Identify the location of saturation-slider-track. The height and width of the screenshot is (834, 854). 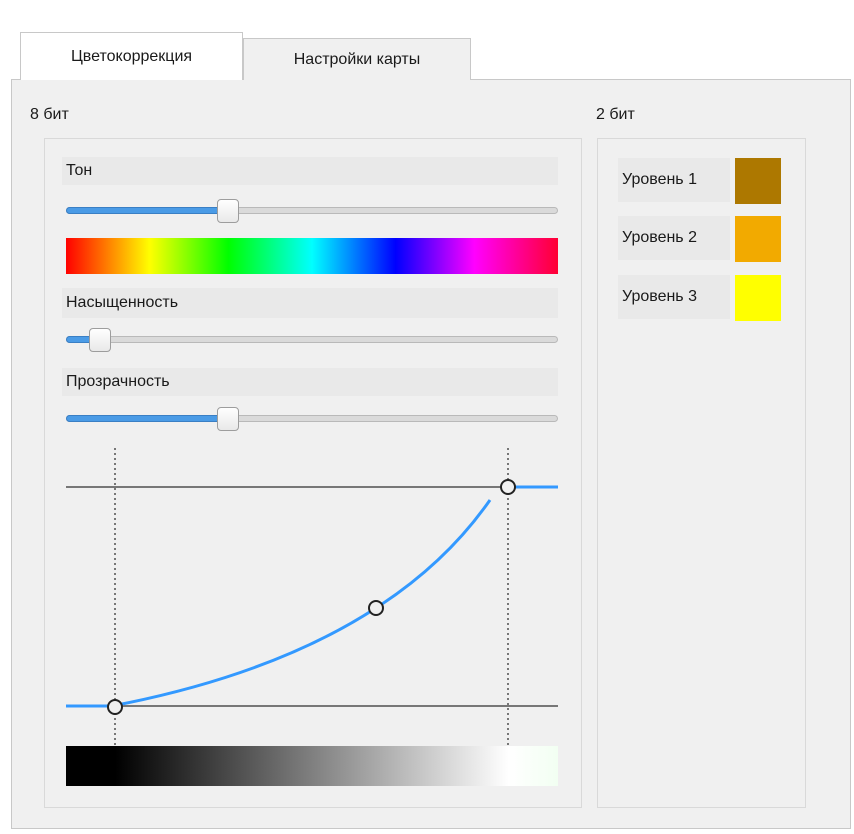
(312, 339).